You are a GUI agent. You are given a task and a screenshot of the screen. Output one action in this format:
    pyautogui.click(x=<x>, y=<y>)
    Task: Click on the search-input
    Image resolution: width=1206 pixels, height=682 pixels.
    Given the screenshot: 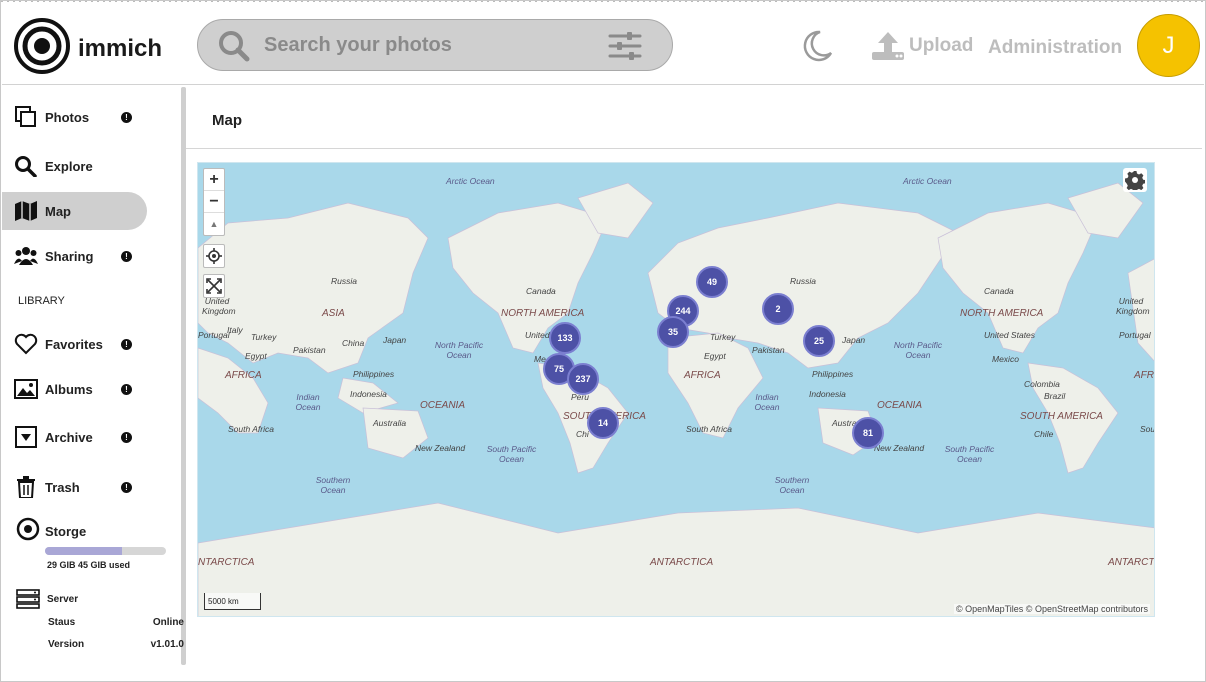 What is the action you would take?
    pyautogui.click(x=429, y=45)
    